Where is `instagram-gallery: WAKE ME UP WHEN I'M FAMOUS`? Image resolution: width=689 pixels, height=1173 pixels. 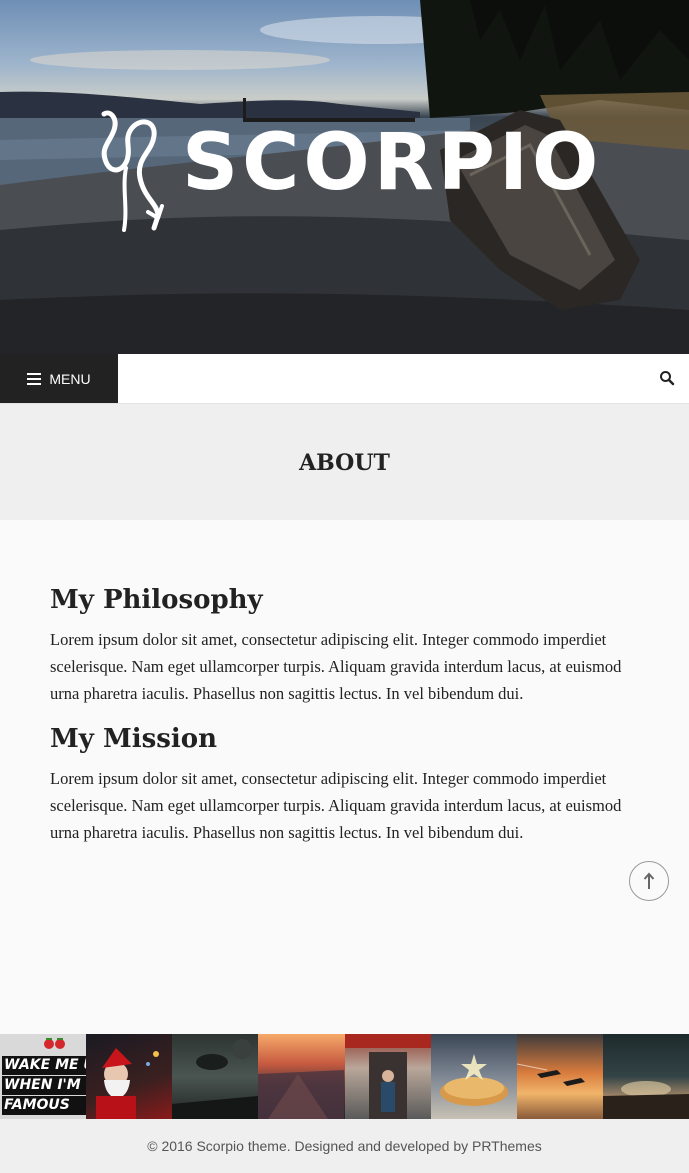
instagram-gallery: WAKE ME UP WHEN I'M FAMOUS is located at coordinates (344, 1076).